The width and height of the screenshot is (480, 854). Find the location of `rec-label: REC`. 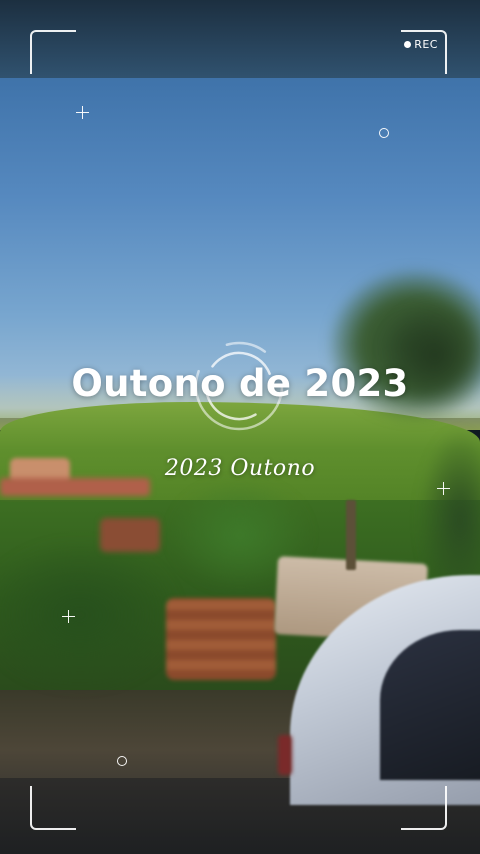

rec-label: REC is located at coordinates (426, 44).